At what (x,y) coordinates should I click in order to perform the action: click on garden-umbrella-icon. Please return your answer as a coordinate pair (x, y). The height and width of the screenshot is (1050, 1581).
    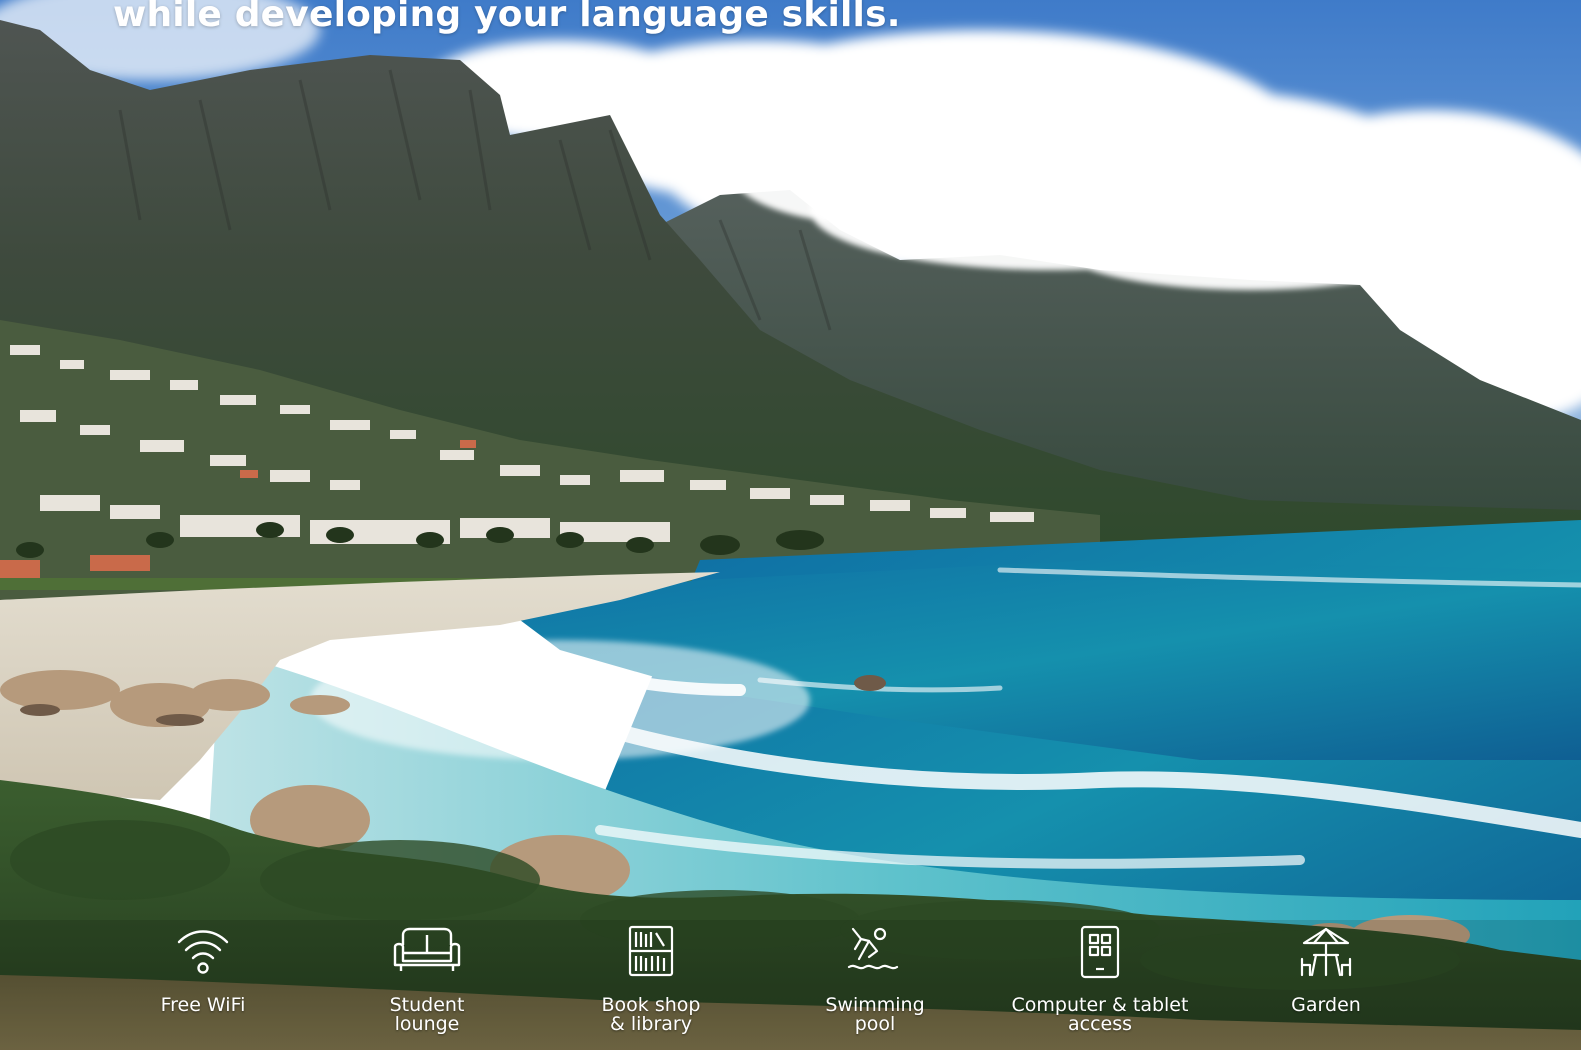
    Looking at the image, I should click on (1326, 956).